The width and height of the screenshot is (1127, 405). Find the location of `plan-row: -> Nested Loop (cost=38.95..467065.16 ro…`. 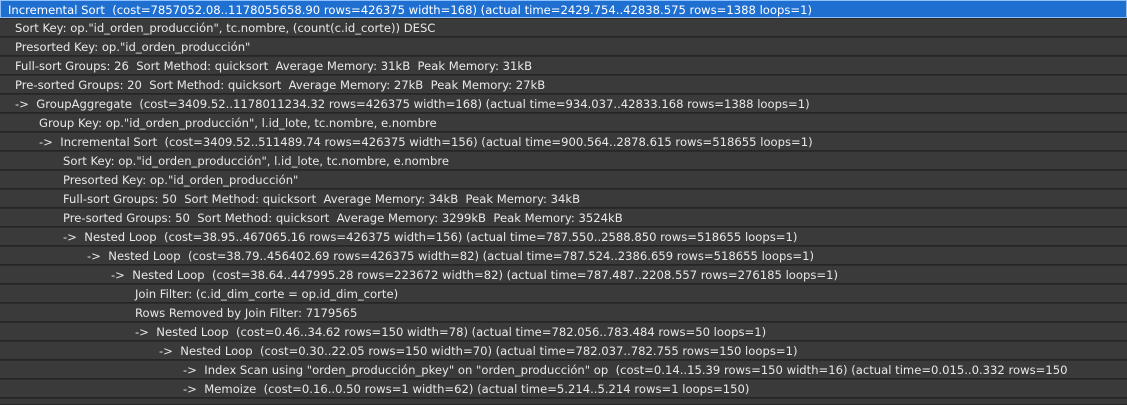

plan-row: -> Nested Loop (cost=38.95..467065.16 ro… is located at coordinates (563, 237).